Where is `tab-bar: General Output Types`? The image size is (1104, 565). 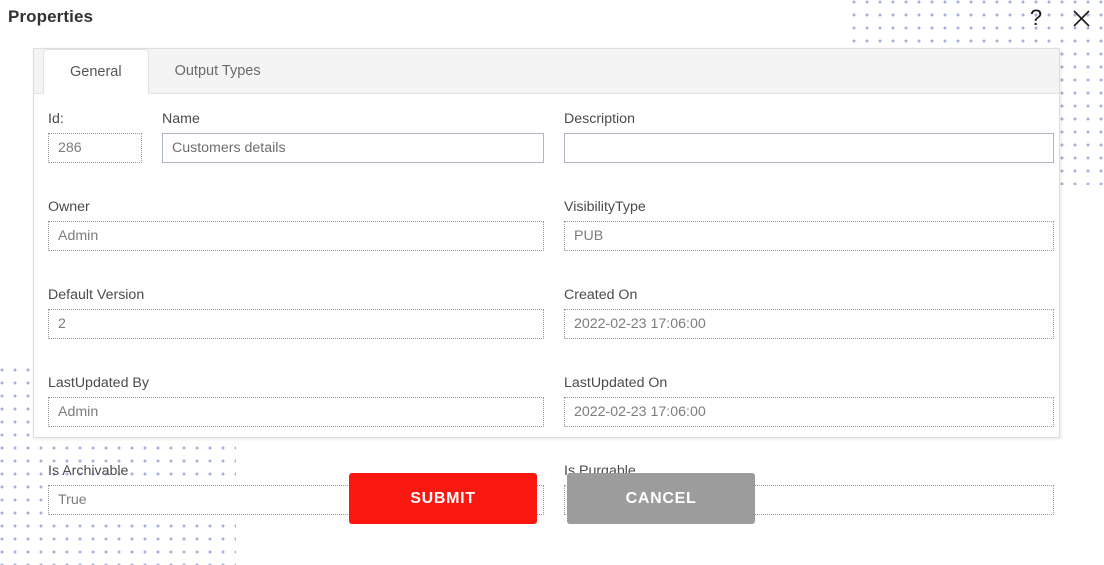
tab-bar: General Output Types is located at coordinates (546, 71).